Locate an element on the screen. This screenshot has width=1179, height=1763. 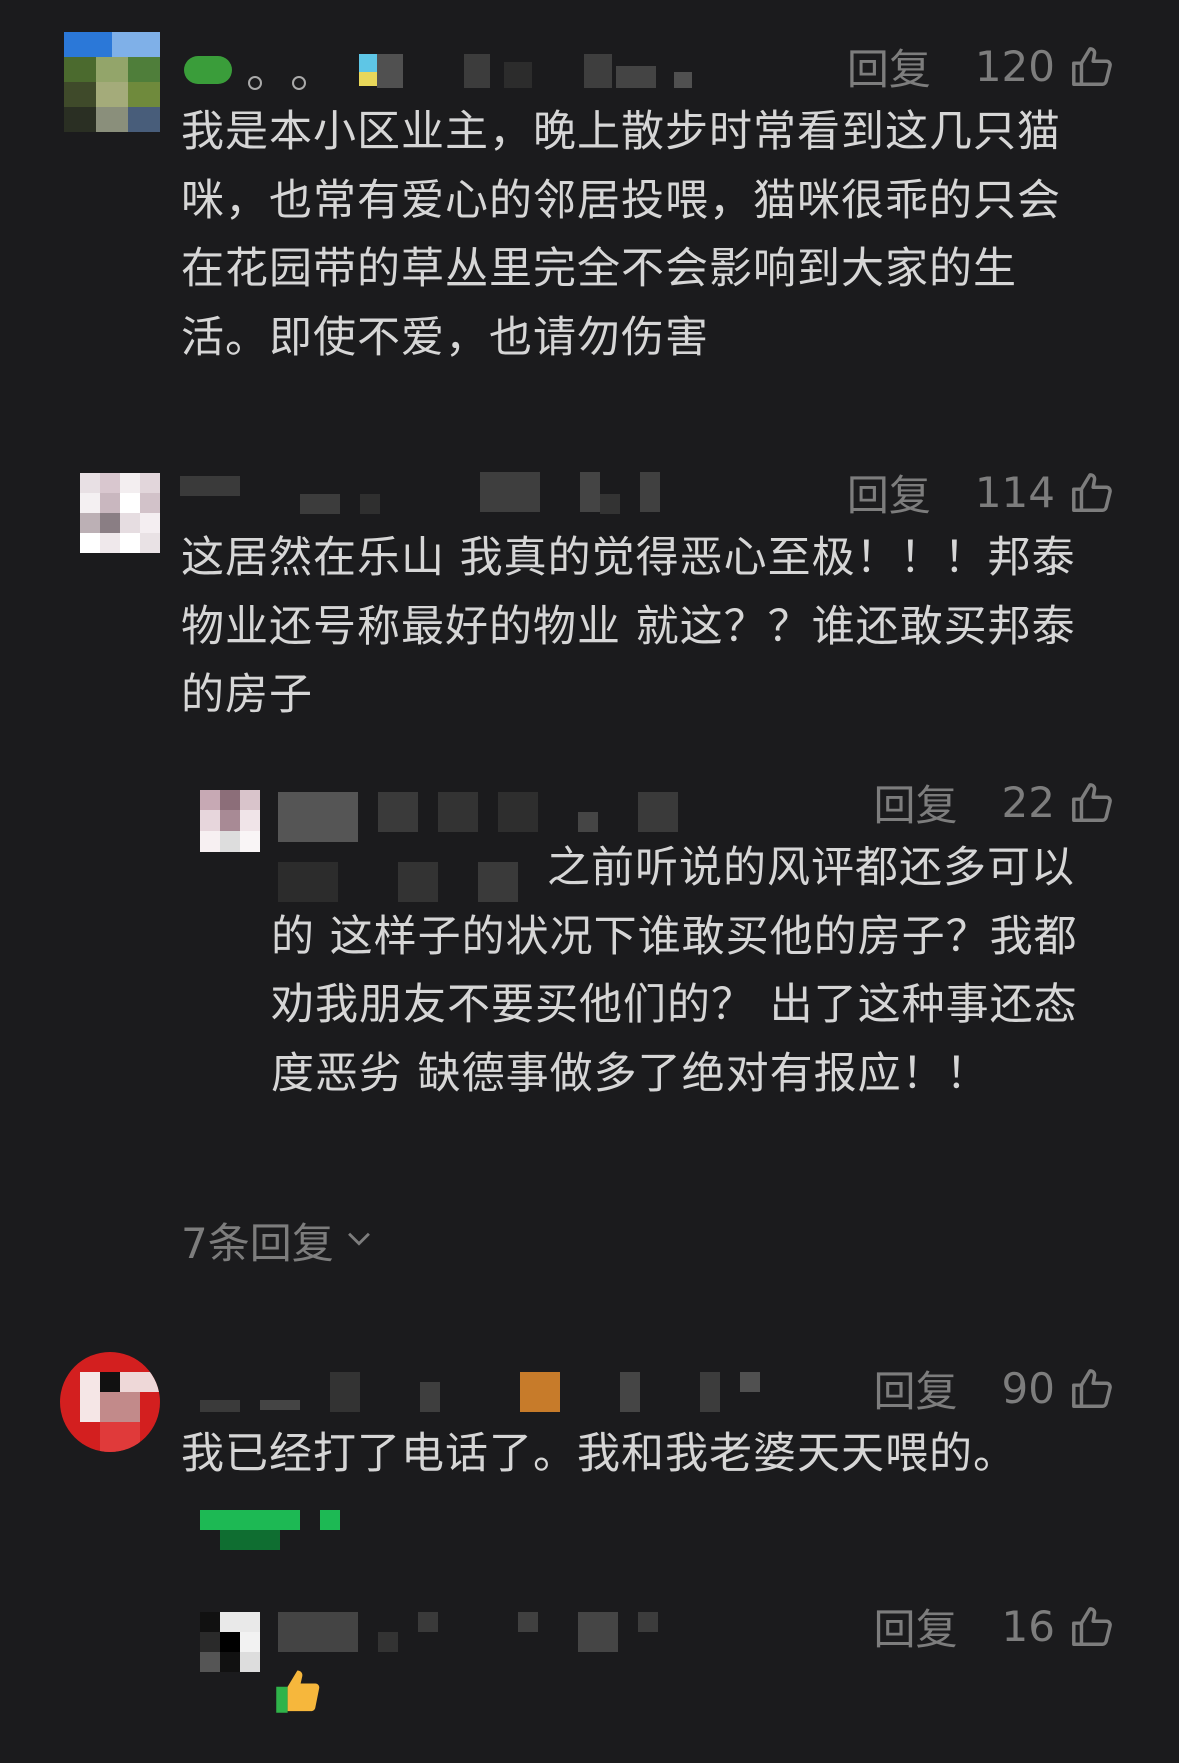
comment-actions: 回复 90 is located at coordinates (994, 1388).